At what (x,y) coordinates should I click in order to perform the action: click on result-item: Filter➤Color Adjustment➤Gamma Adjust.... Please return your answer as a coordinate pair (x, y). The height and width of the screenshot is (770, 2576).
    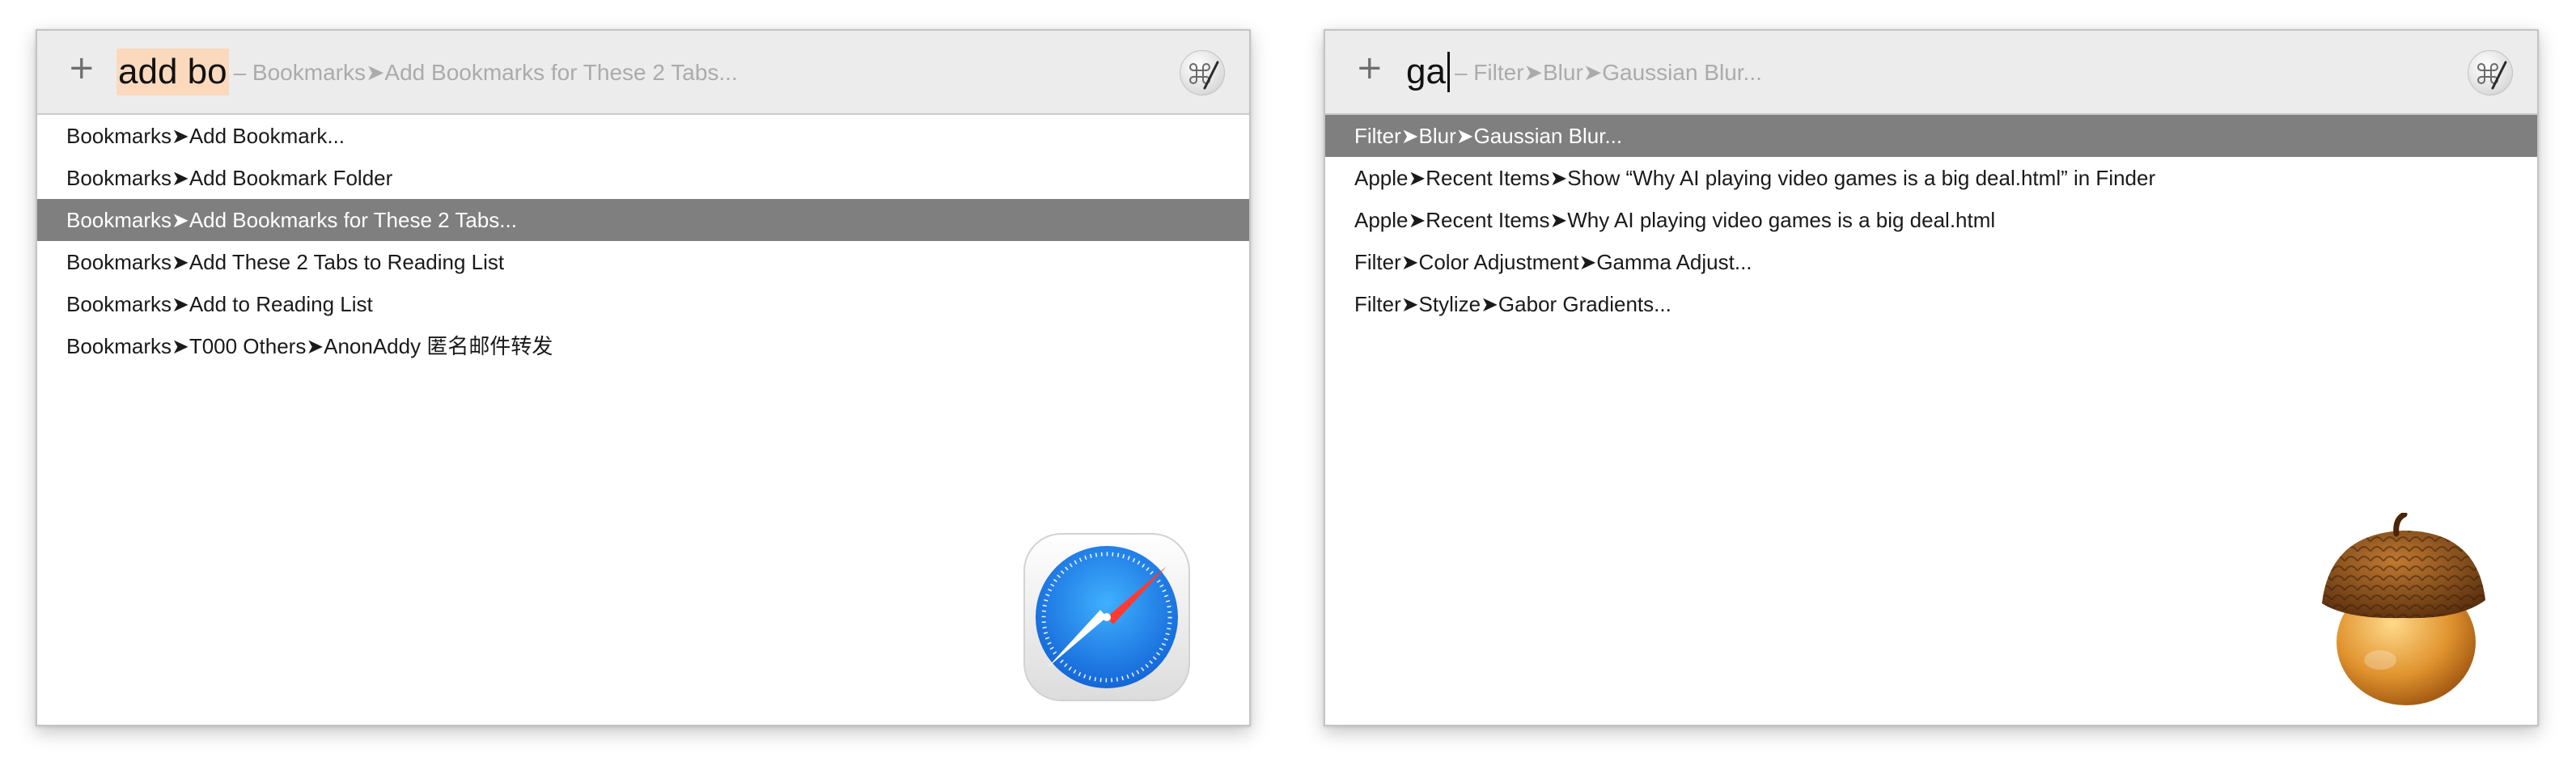
    Looking at the image, I should click on (1931, 262).